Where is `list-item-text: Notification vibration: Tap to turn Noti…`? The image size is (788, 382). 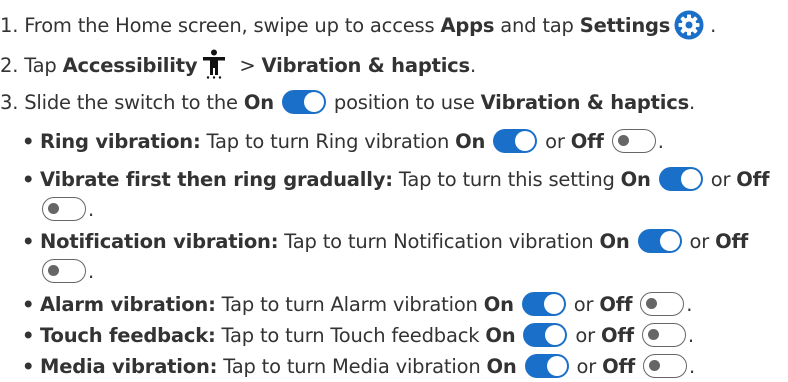
list-item-text: Notification vibration: Tap to turn Noti… is located at coordinates (394, 242).